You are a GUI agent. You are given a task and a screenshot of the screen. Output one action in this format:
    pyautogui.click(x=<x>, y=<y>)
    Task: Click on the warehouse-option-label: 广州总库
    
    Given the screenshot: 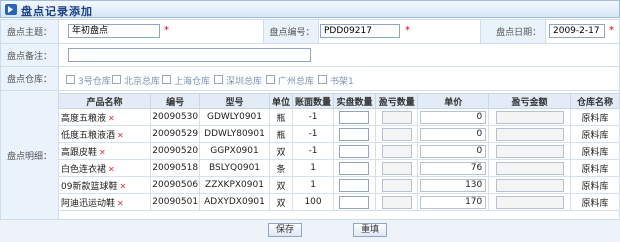 What is the action you would take?
    pyautogui.click(x=296, y=82)
    